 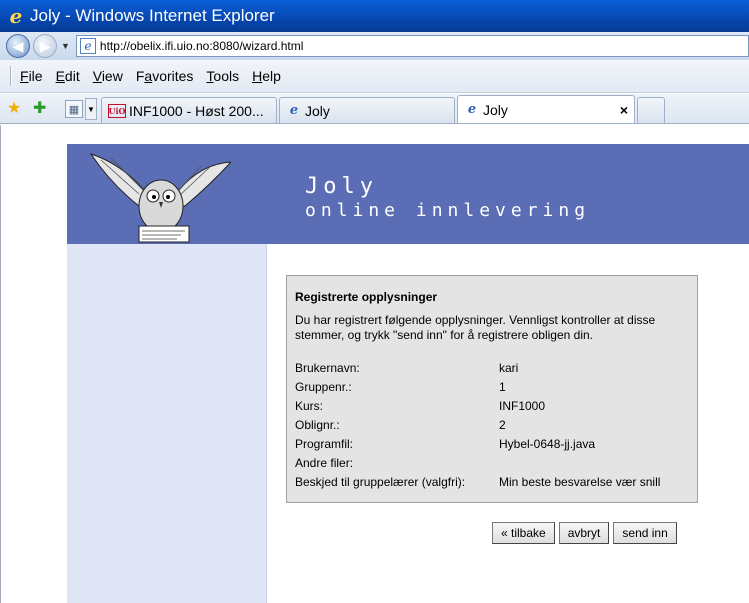 What do you see at coordinates (327, 367) in the screenshot?
I see `field-label: Brukernavn:` at bounding box center [327, 367].